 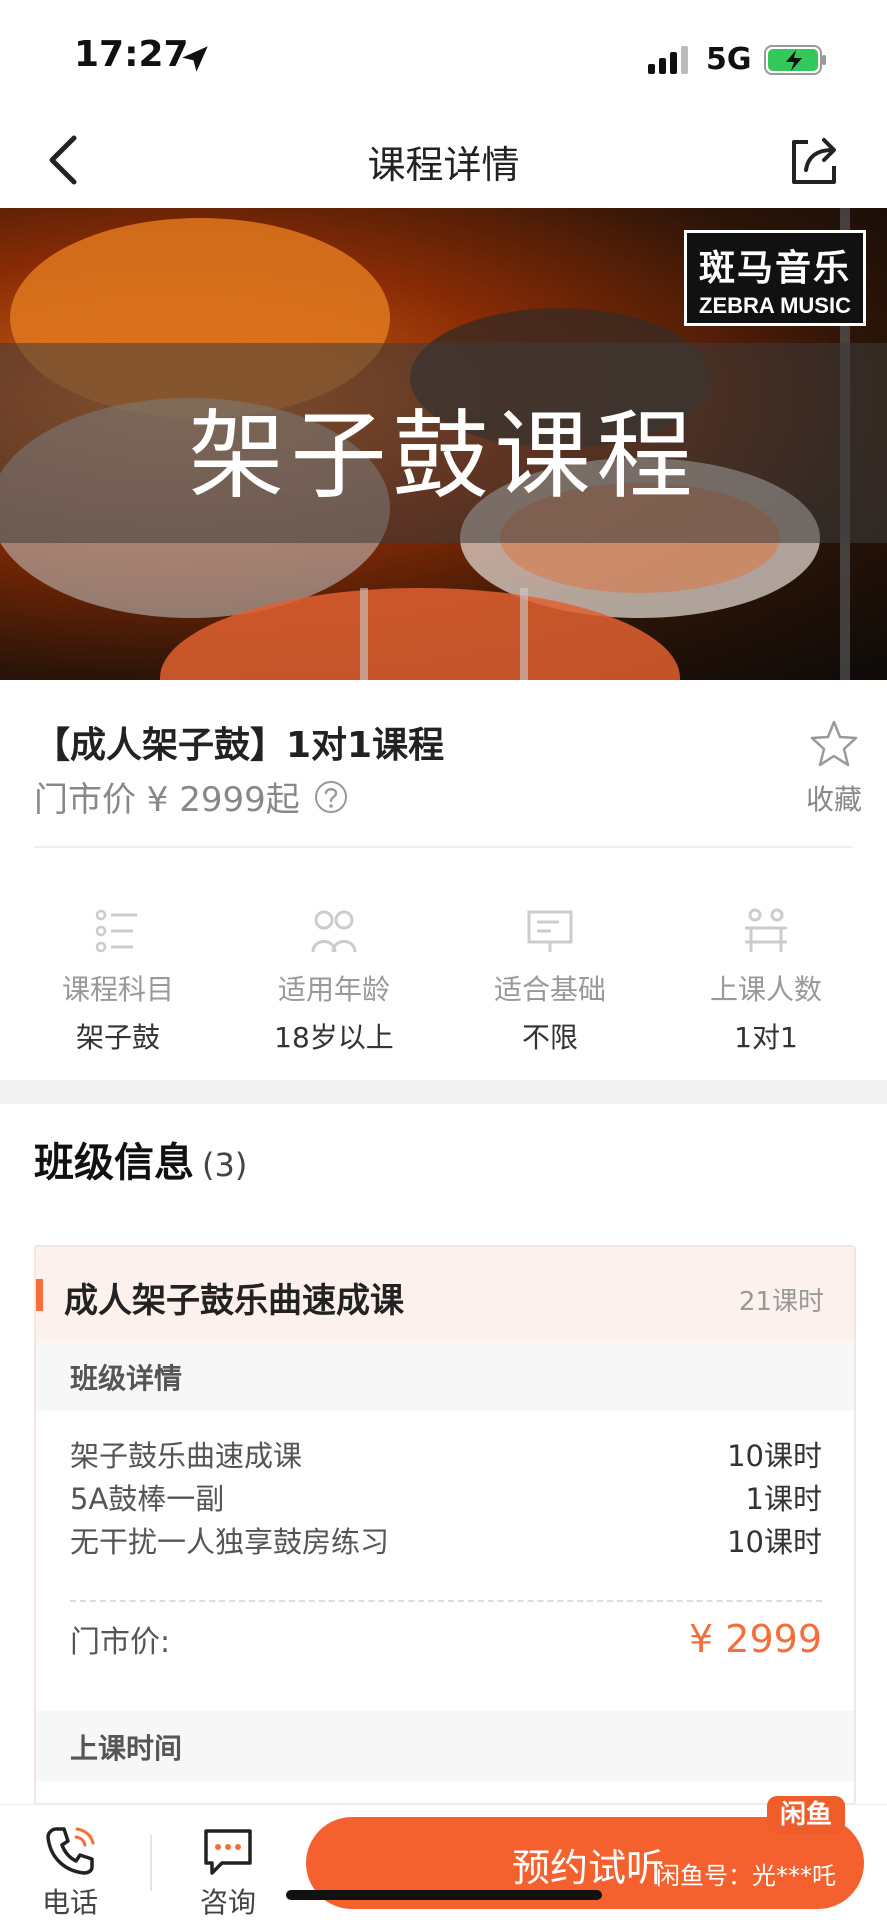 I want to click on banner-title: 架子鼓课程, so click(x=443, y=456).